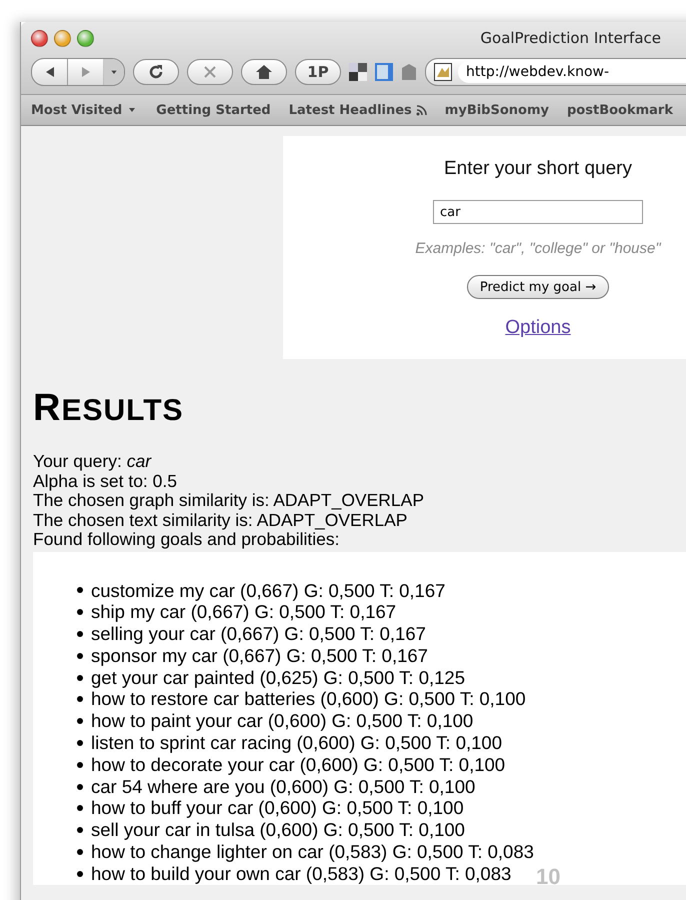 The width and height of the screenshot is (686, 900). What do you see at coordinates (277, 808) in the screenshot?
I see `goal-item: how to buff your car (0,600) G: 0,500 T: 0,100` at bounding box center [277, 808].